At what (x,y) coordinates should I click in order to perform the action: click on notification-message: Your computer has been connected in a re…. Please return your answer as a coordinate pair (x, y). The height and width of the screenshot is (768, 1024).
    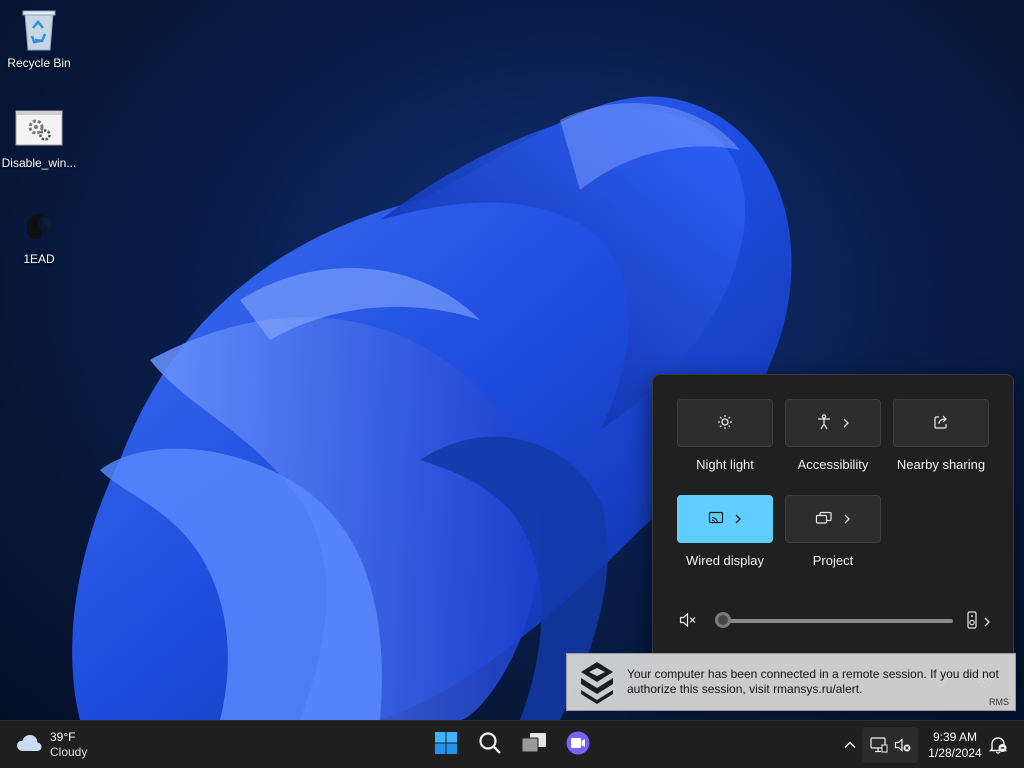
    Looking at the image, I should click on (813, 681).